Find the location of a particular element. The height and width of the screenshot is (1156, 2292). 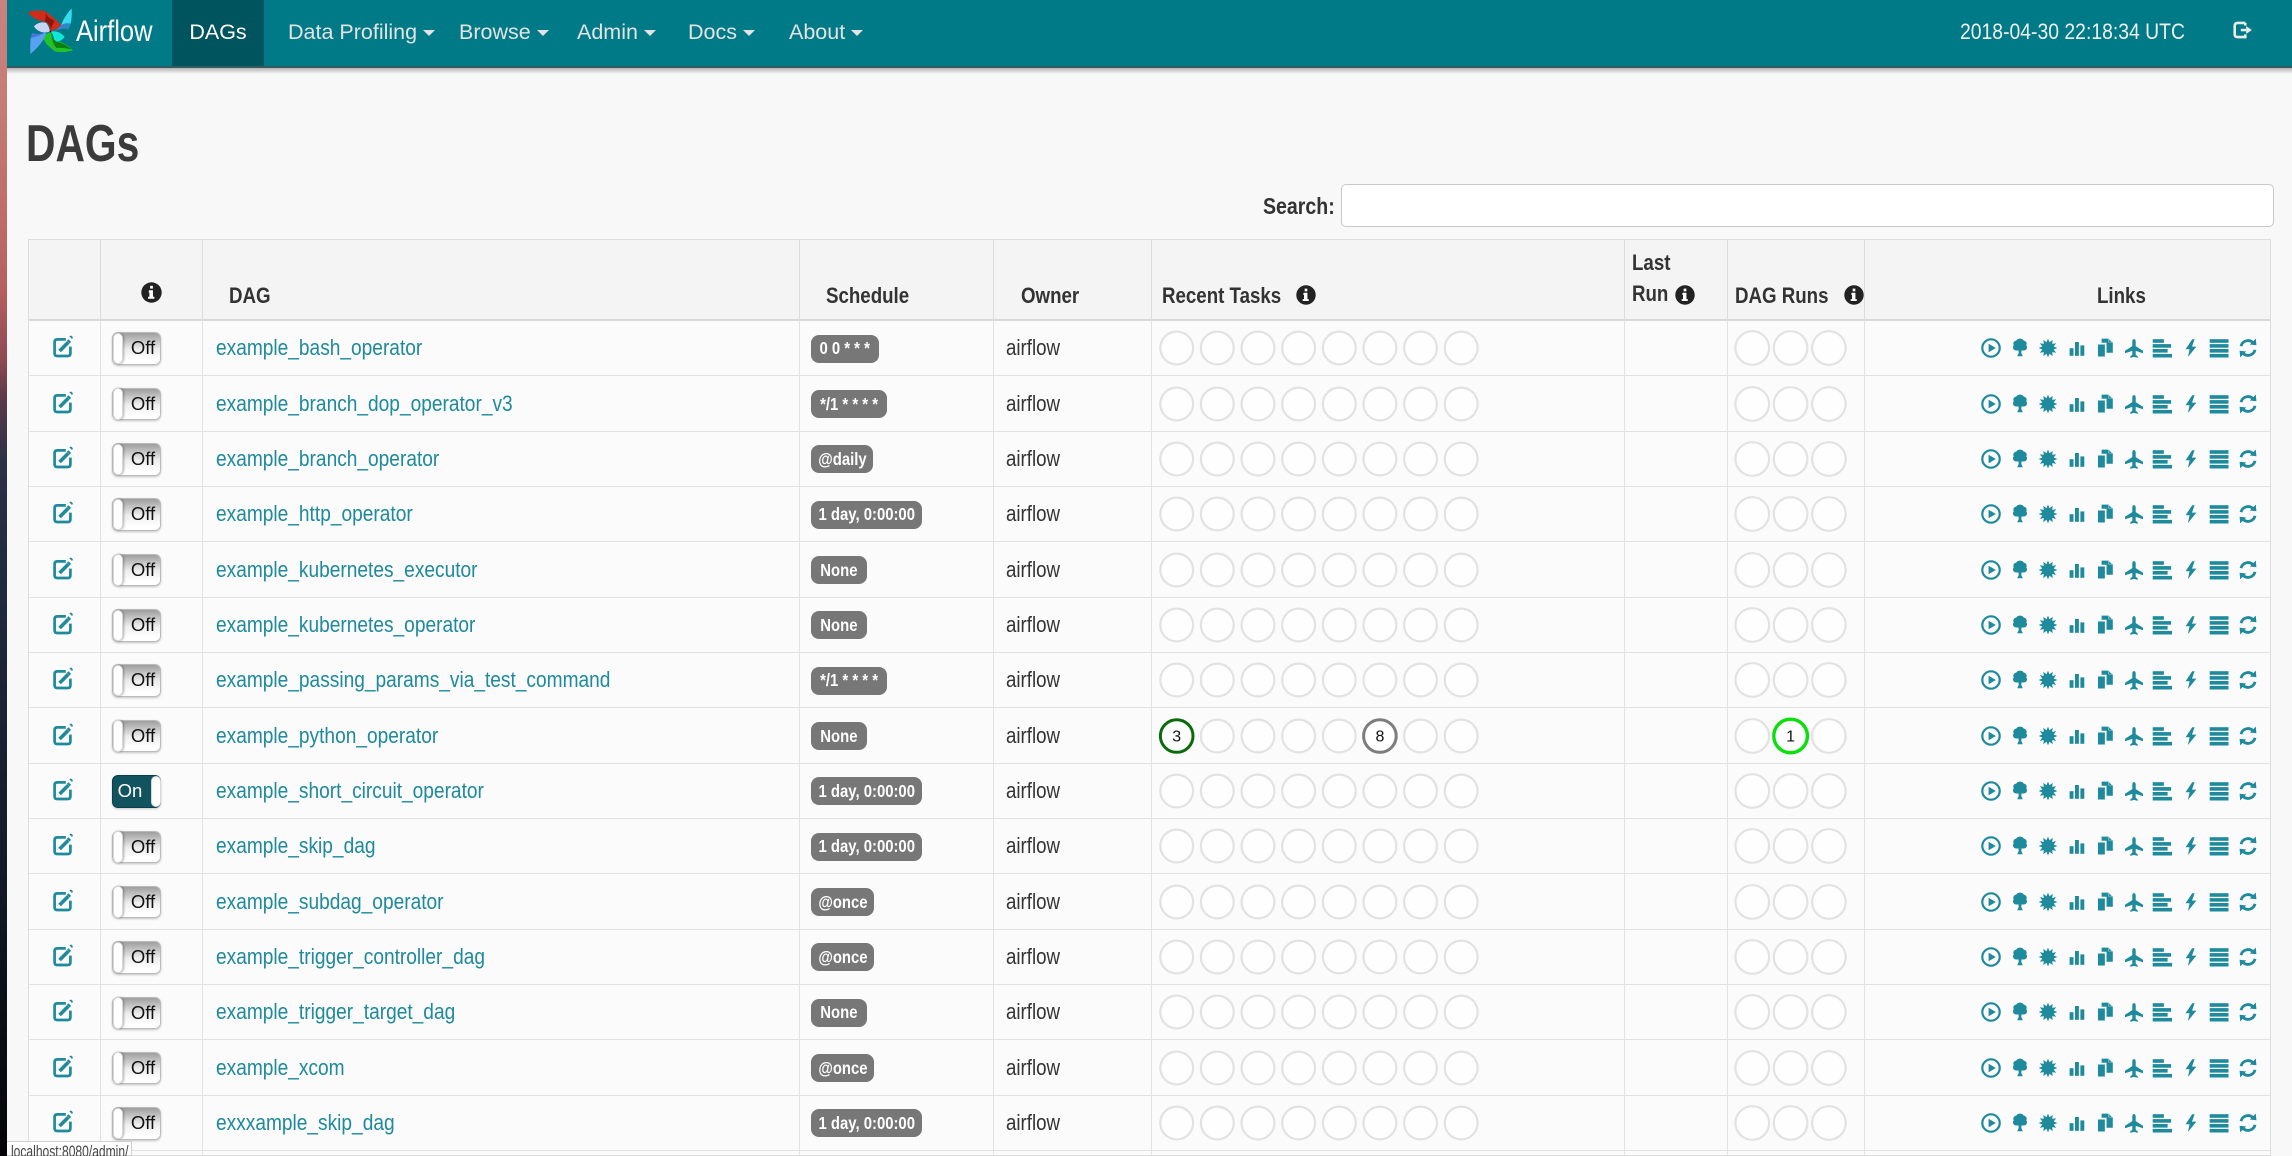

svg-text: 3 is located at coordinates (1176, 736).